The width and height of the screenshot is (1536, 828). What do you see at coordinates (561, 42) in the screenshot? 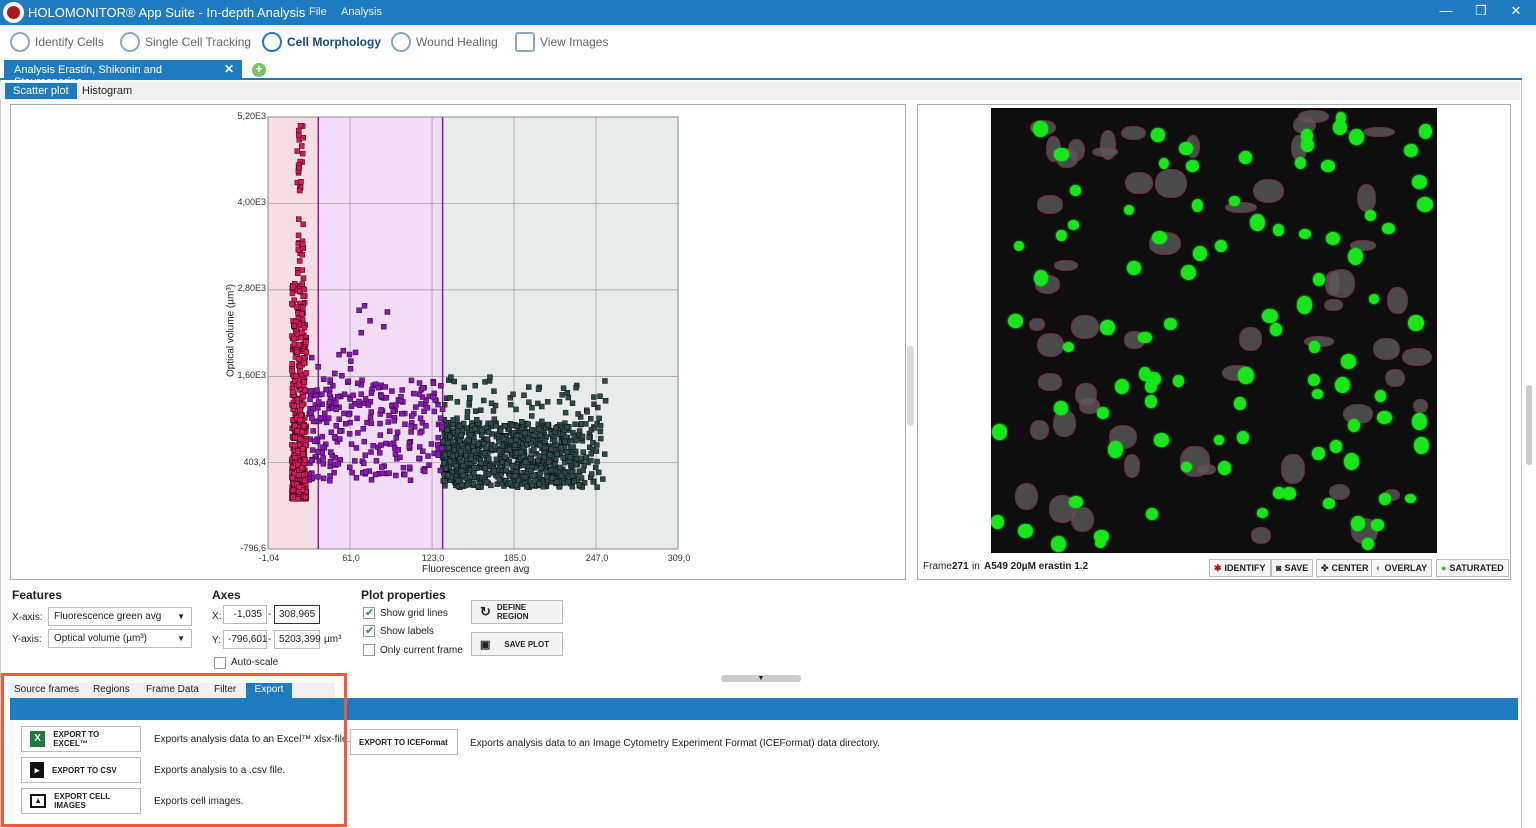
I see `view-images-button: View Images` at bounding box center [561, 42].